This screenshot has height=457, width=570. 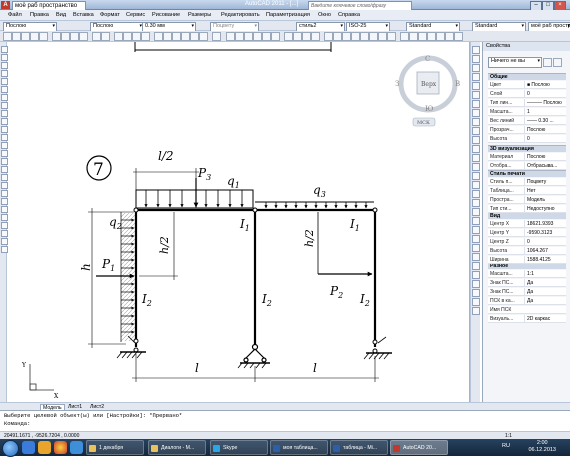 I want to click on help-icon, so click(x=216, y=36).